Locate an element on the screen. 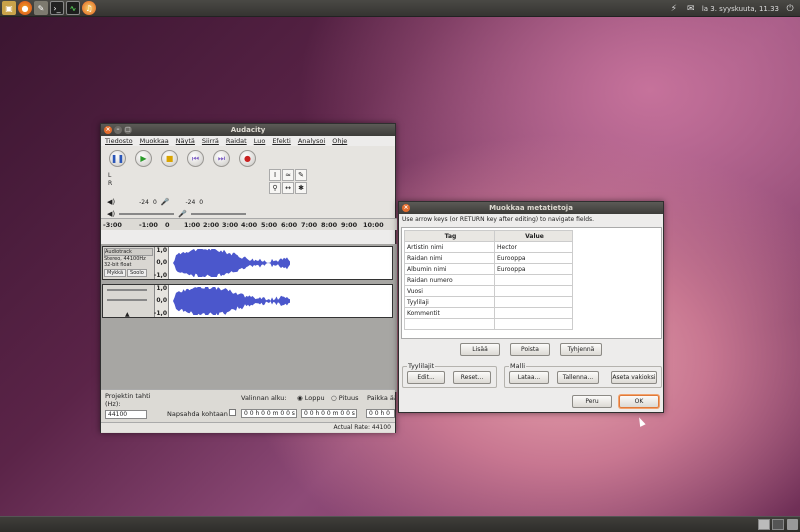 The width and height of the screenshot is (800, 532). audio-track-bottom: ▲ 1,0 0,0 -1,0 is located at coordinates (247, 301).